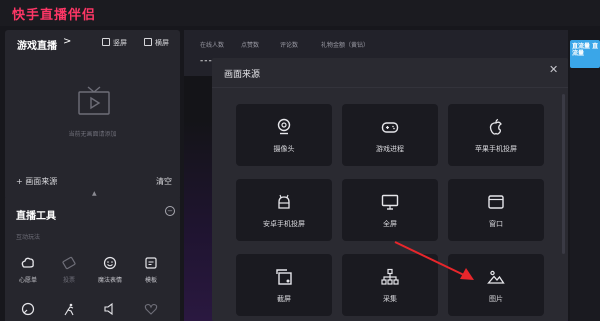 This screenshot has height=321, width=600. I want to click on source-tile-screenshot: 截屏, so click(284, 285).